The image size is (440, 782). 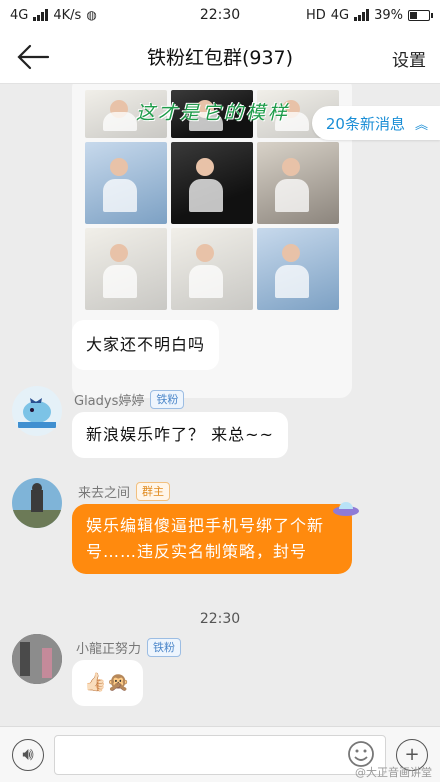 I want to click on sender-row: 来去之间 群主, so click(x=124, y=491).